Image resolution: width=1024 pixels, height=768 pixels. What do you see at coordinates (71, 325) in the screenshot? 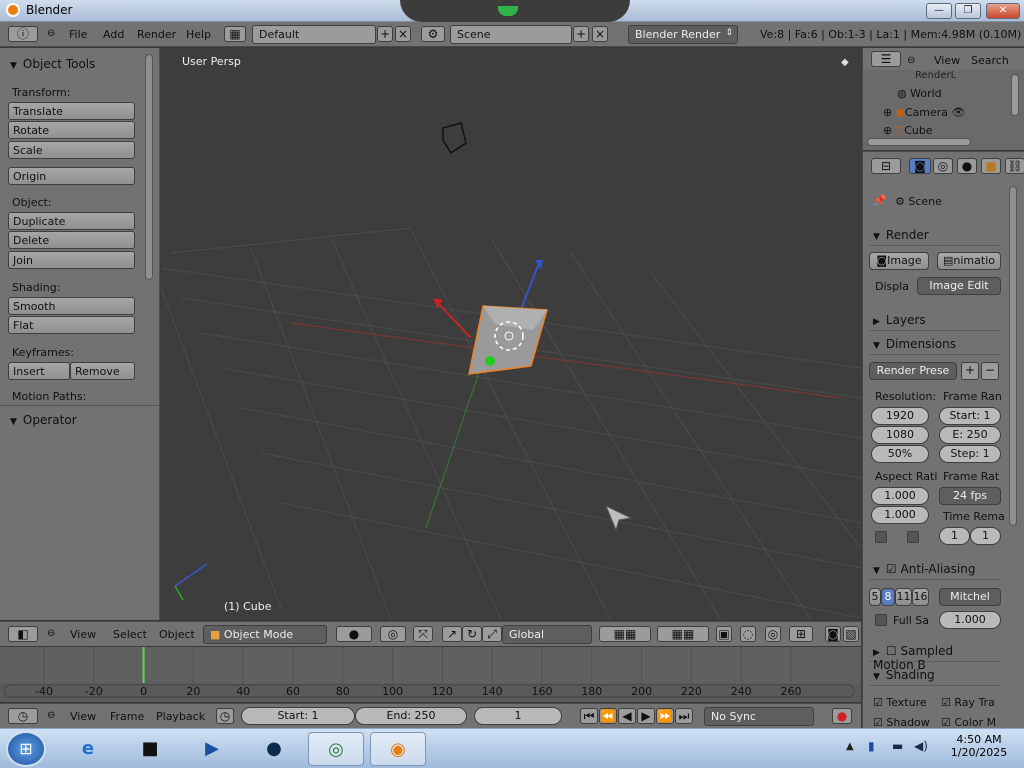
I see `flat-button: Flat` at bounding box center [71, 325].